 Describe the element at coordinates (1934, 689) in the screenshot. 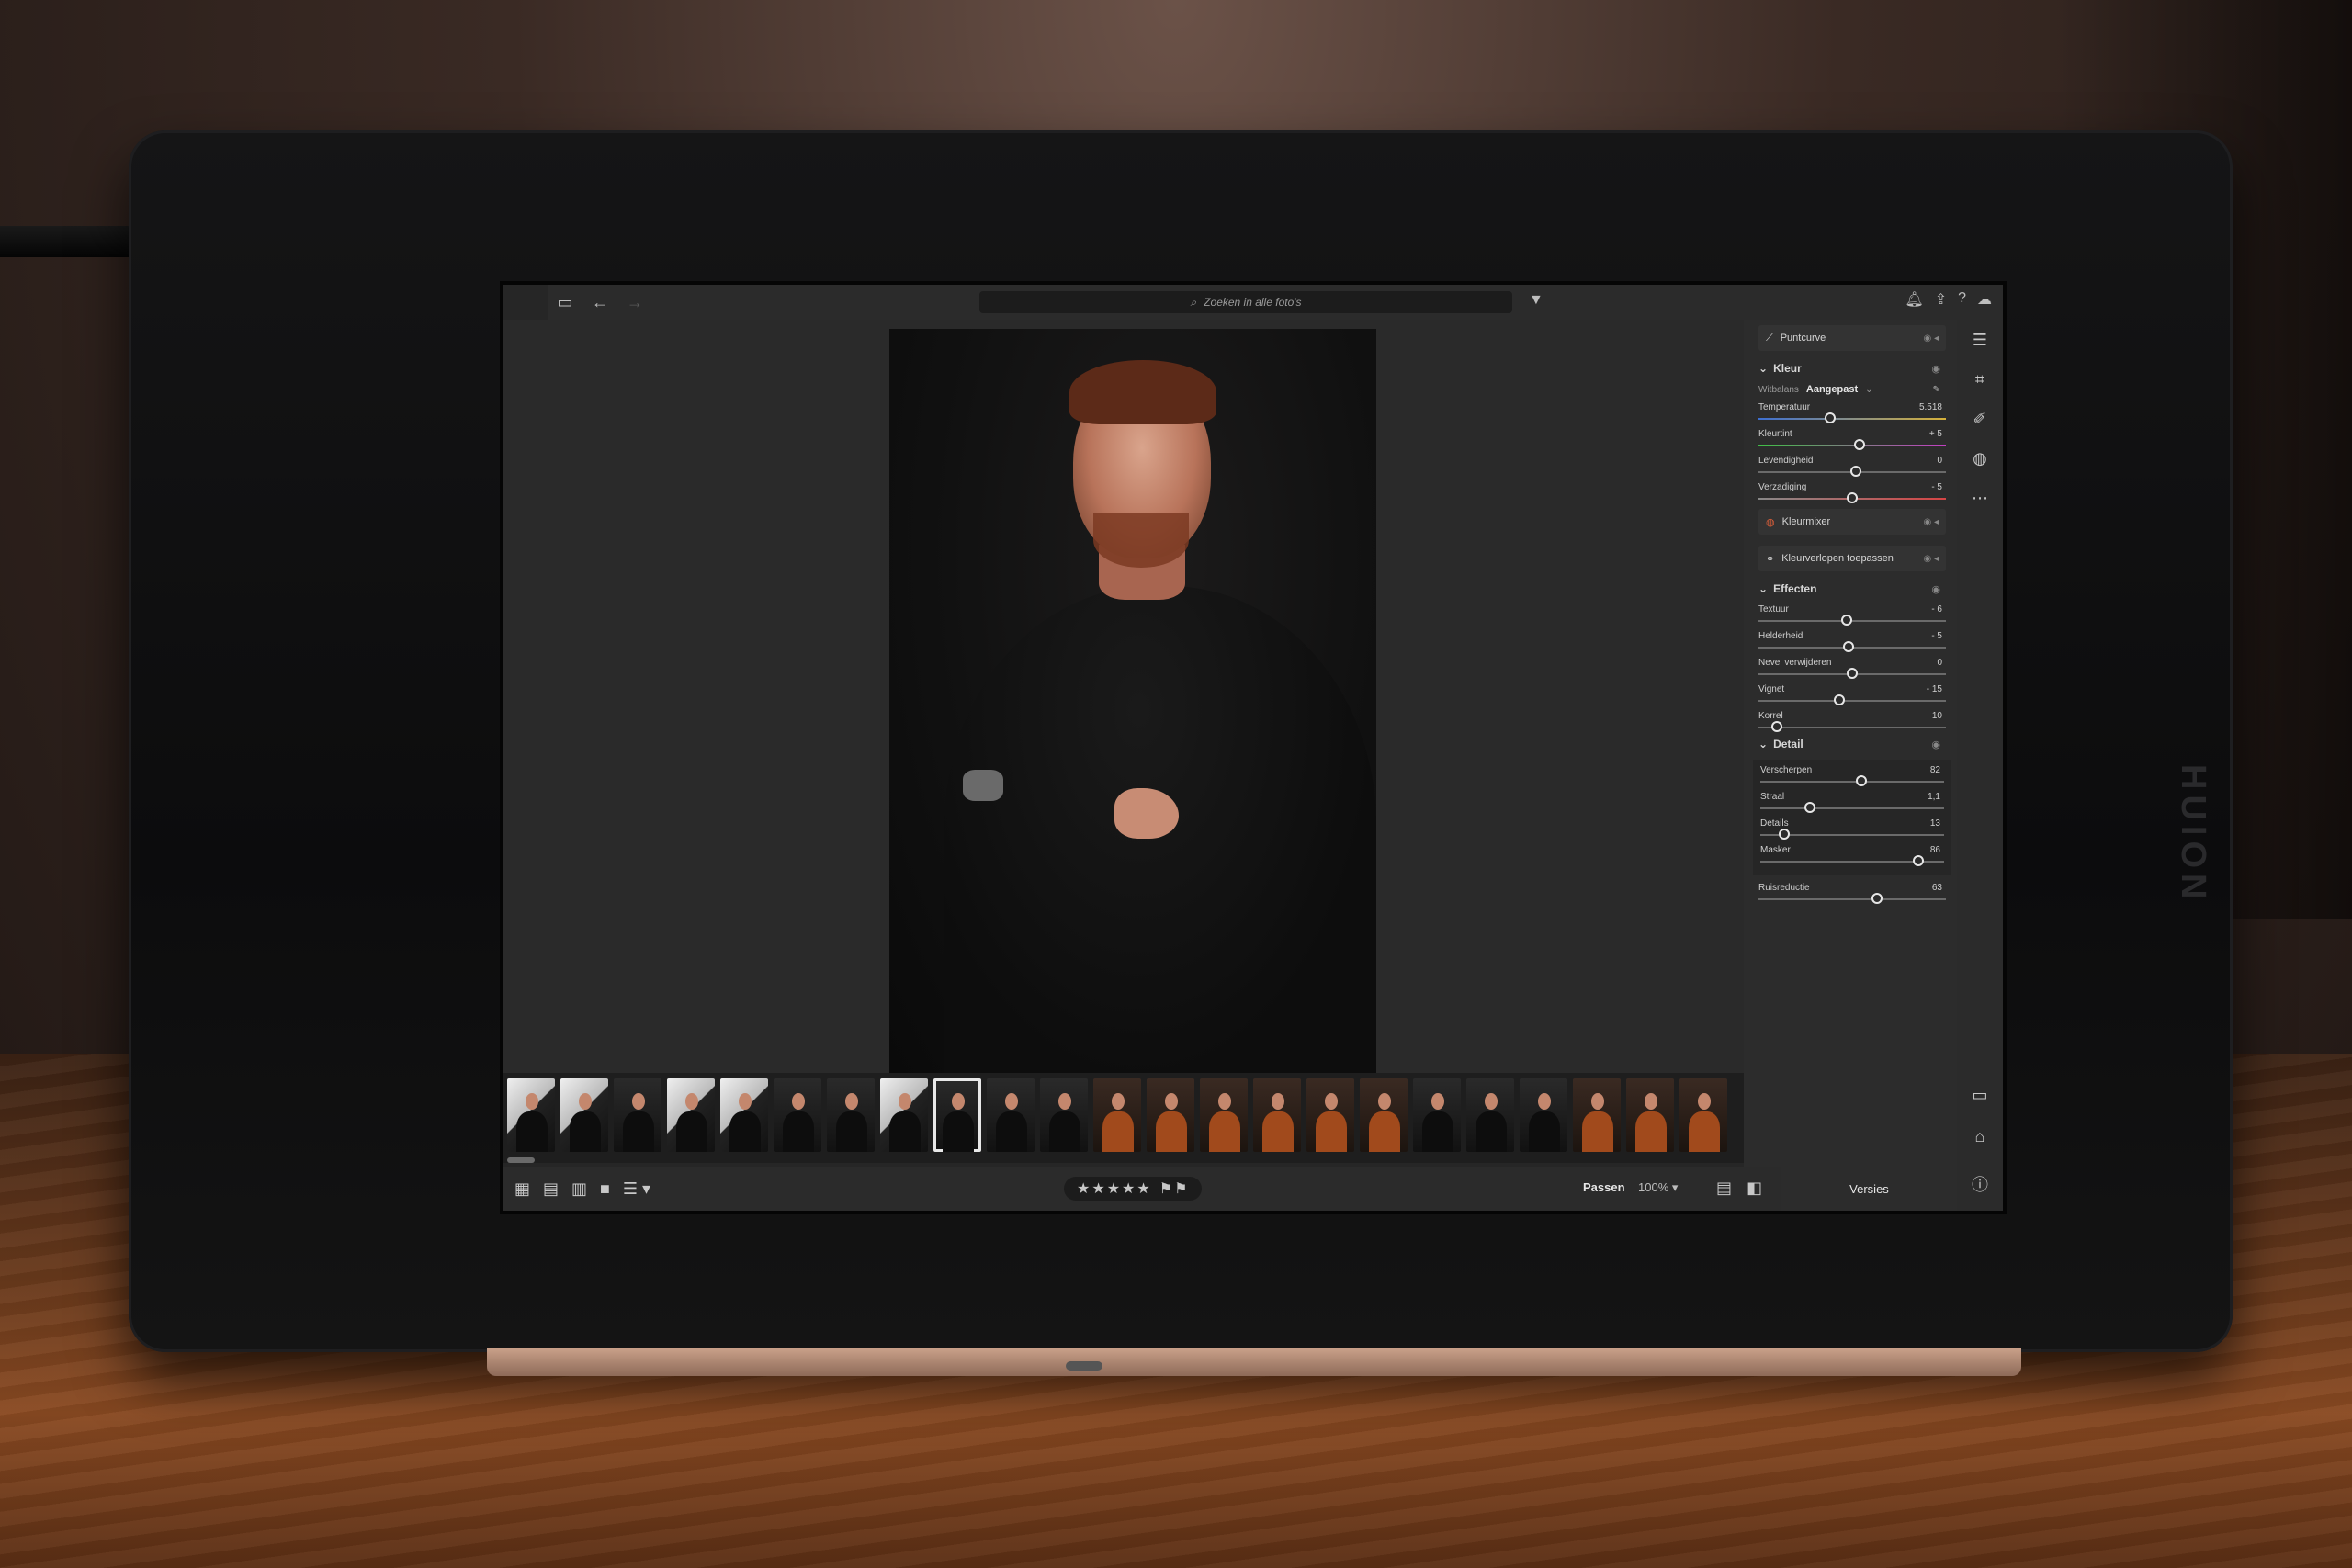

I see `slider-value: - 15` at that location.